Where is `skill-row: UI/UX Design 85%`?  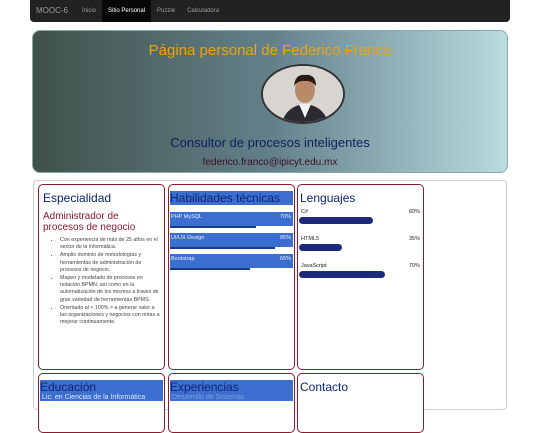
skill-row: UI/UX Design 85% is located at coordinates (231, 241).